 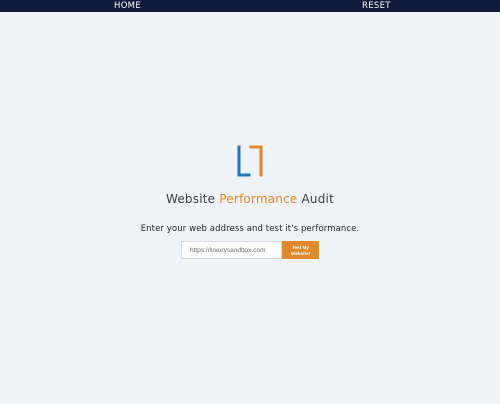 I want to click on nav-home-link: HOME, so click(x=127, y=6).